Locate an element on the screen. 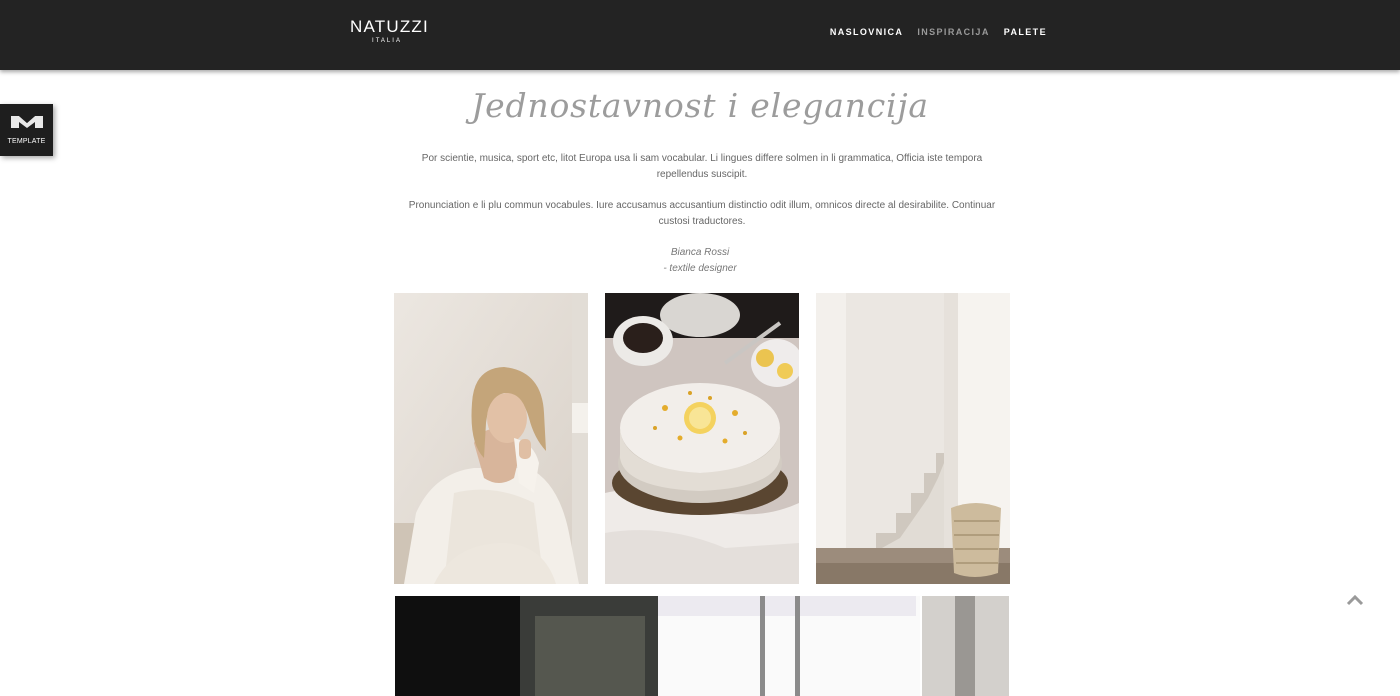 The height and width of the screenshot is (696, 1400). chevron-up-icon is located at coordinates (1355, 600).